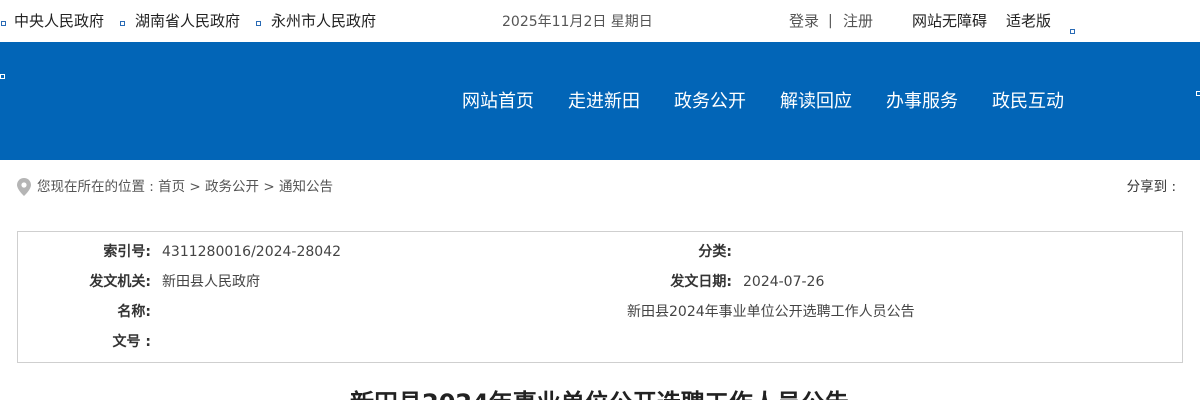  I want to click on date-label: 发文日期:, so click(701, 282).